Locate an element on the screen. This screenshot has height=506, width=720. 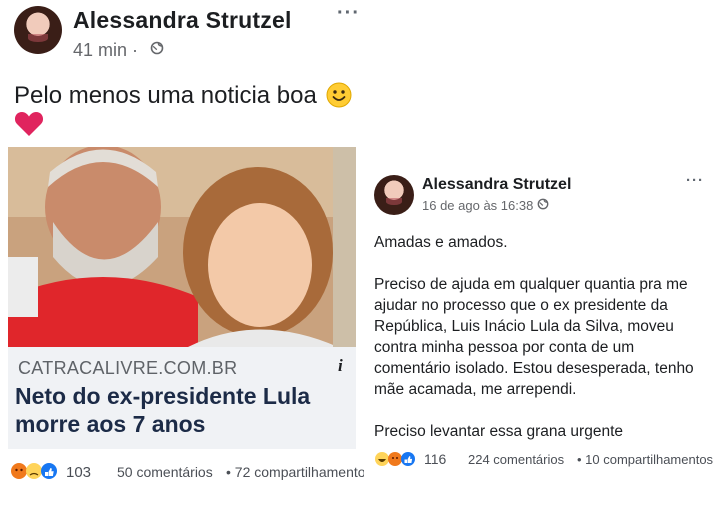
reaction-count: 116 is located at coordinates (435, 459).